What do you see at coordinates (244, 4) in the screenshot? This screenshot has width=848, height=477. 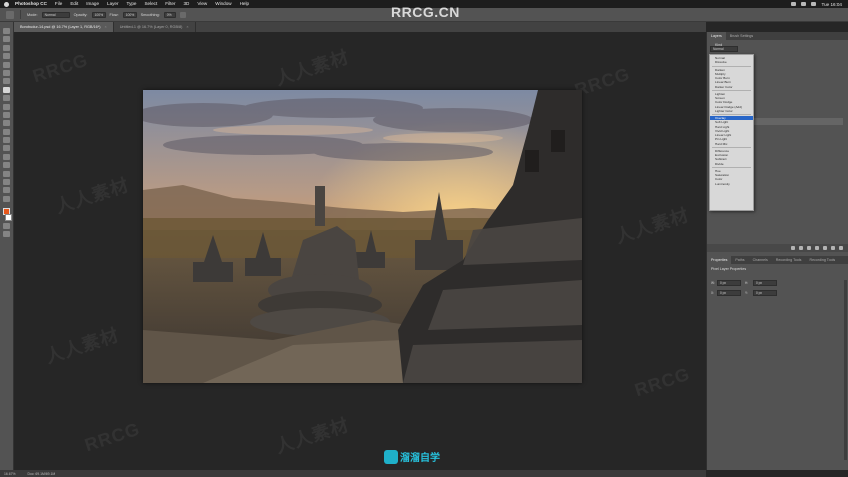 I see `menu-help: Help` at bounding box center [244, 4].